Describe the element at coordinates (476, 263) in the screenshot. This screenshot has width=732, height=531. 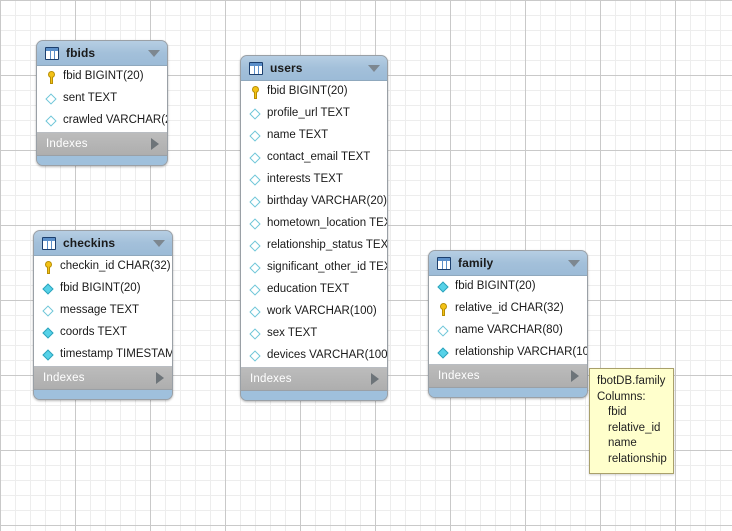
I see `table-name-label: family` at that location.